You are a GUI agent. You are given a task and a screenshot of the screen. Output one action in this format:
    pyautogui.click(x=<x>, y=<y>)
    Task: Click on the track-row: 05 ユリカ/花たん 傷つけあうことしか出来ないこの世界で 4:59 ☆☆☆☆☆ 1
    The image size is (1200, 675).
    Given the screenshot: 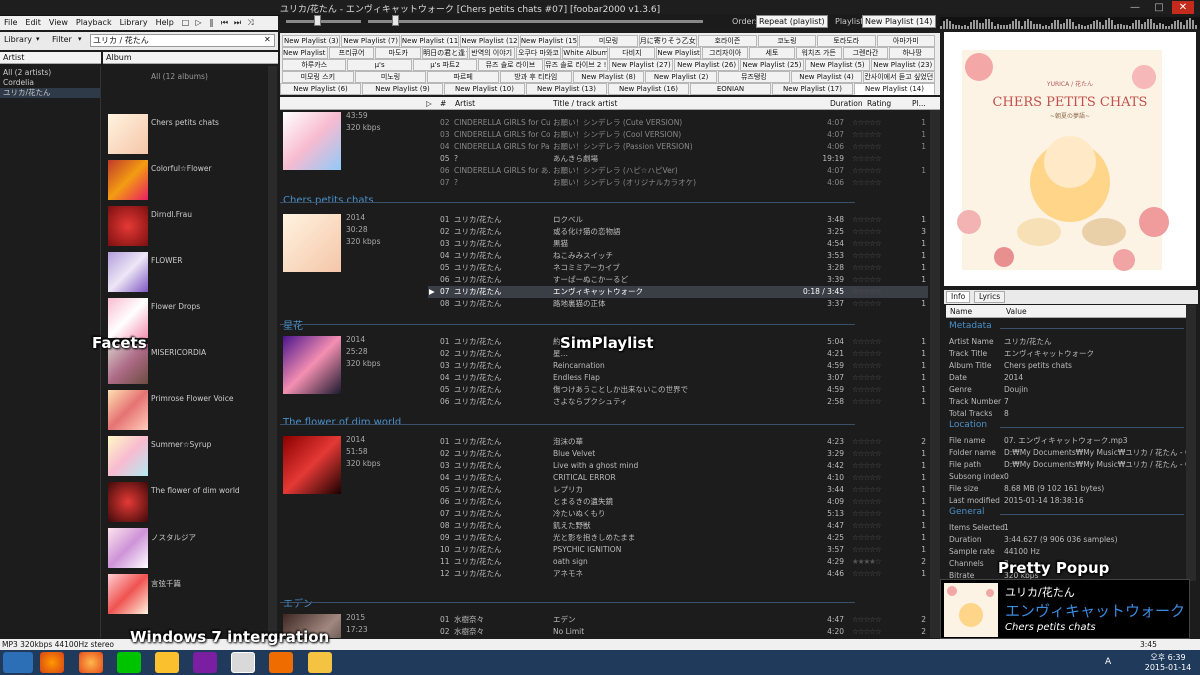 What is the action you would take?
    pyautogui.click(x=678, y=390)
    